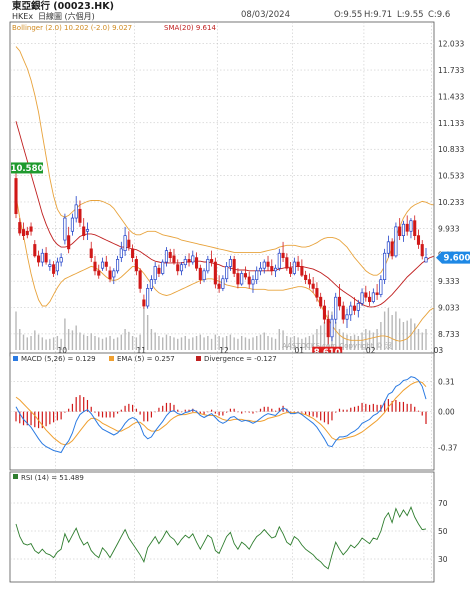  I want to click on quote-close: C:9.6, so click(439, 15).